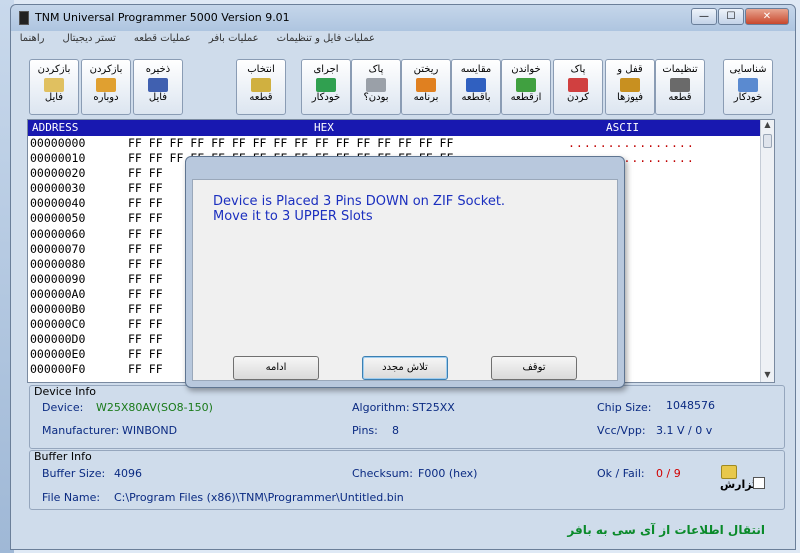 The height and width of the screenshot is (553, 800). I want to click on hex-grid-header: ADDRESS HEX ASCII, so click(401, 128).